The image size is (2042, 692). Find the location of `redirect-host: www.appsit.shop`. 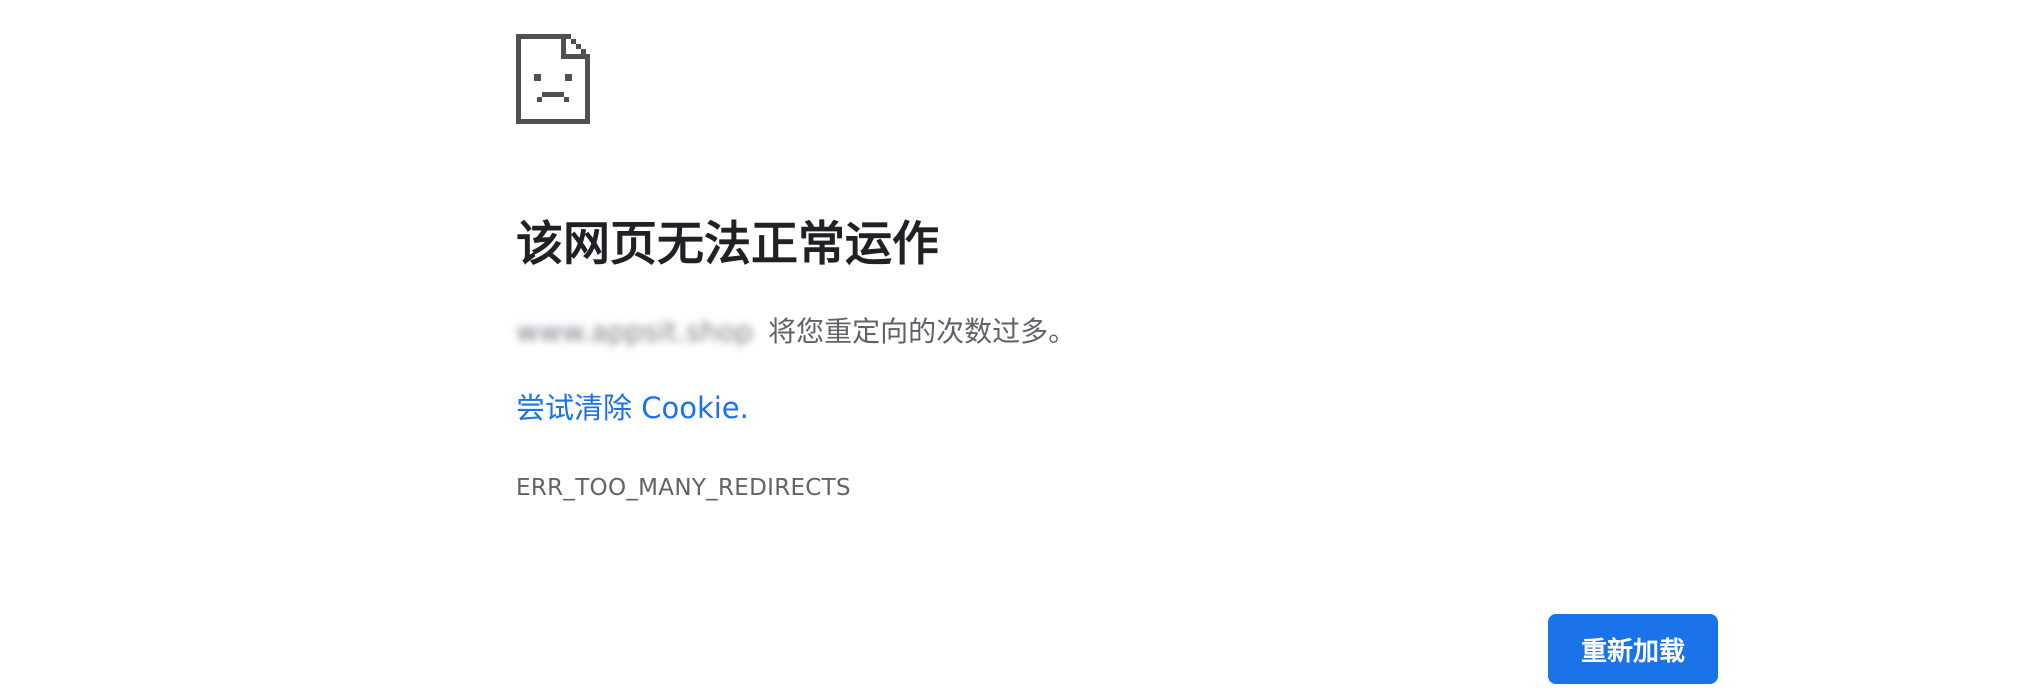

redirect-host: www.appsit.shop is located at coordinates (635, 331).